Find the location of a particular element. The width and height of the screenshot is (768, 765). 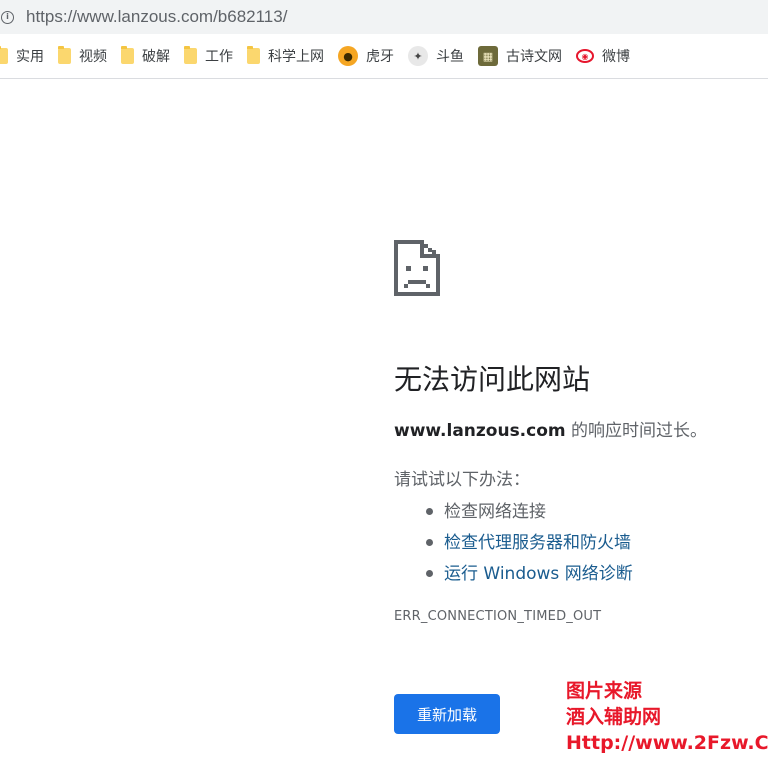

bookmark-label: 视频 is located at coordinates (93, 57).